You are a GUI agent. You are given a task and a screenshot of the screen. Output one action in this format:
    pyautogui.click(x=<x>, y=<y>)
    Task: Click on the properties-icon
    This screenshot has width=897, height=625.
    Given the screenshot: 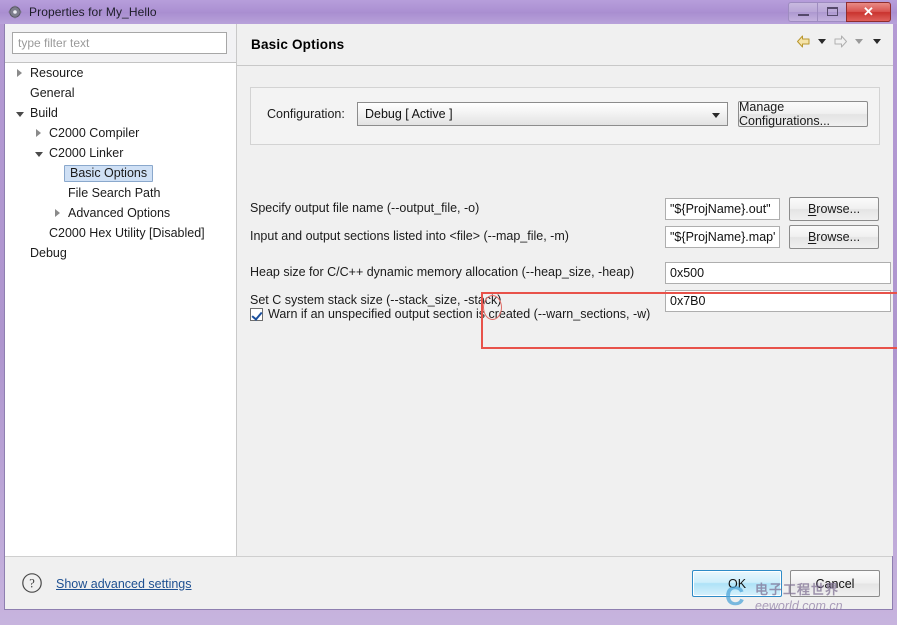 What is the action you would take?
    pyautogui.click(x=15, y=12)
    